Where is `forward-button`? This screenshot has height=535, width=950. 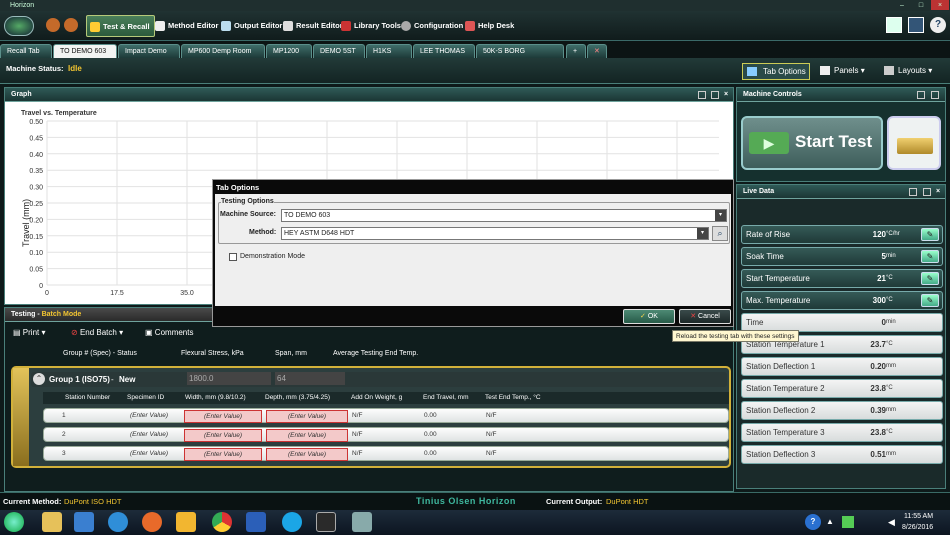
forward-button is located at coordinates (71, 25).